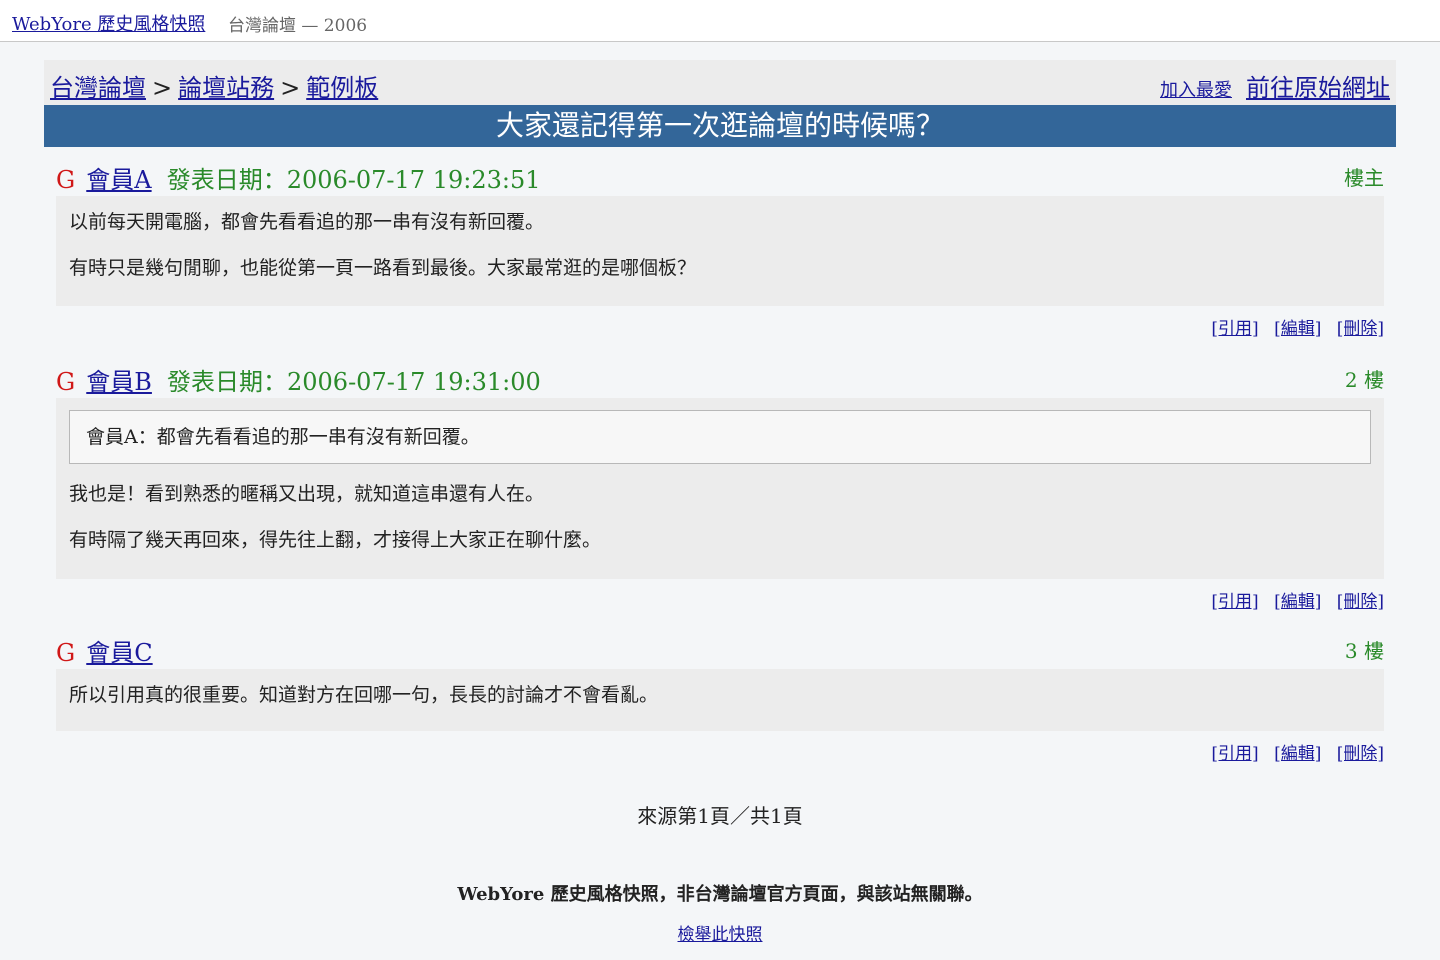 The image size is (1440, 960). I want to click on site-brand-link: WebYore 歷史風格快照, so click(108, 23).